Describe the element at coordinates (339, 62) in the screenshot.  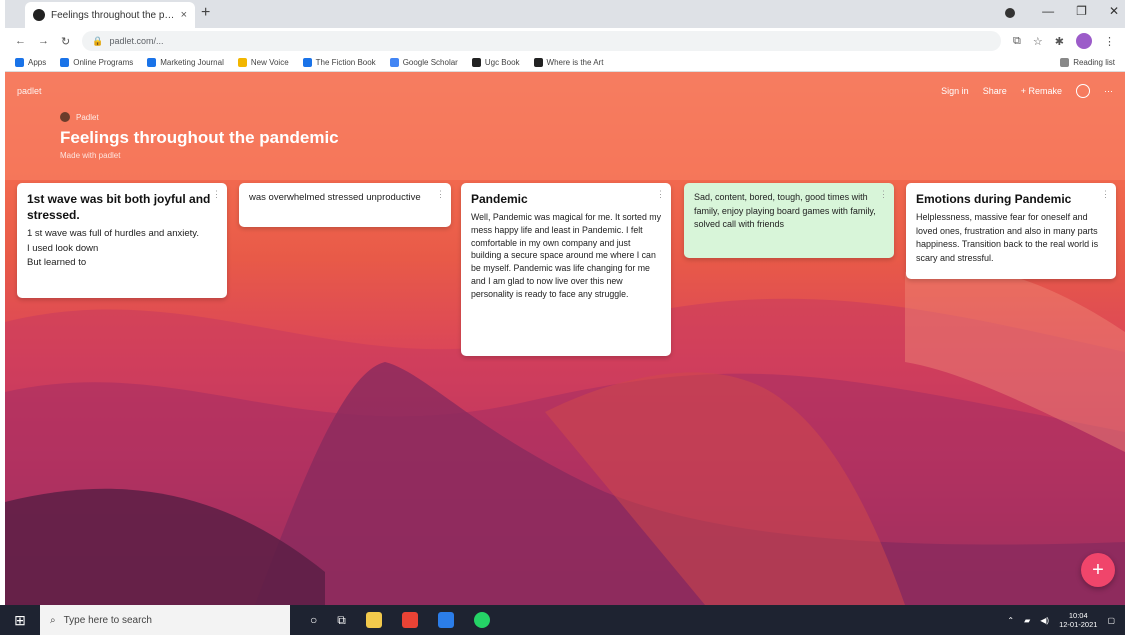
I see `bookmark-item: The Fiction Book` at that location.